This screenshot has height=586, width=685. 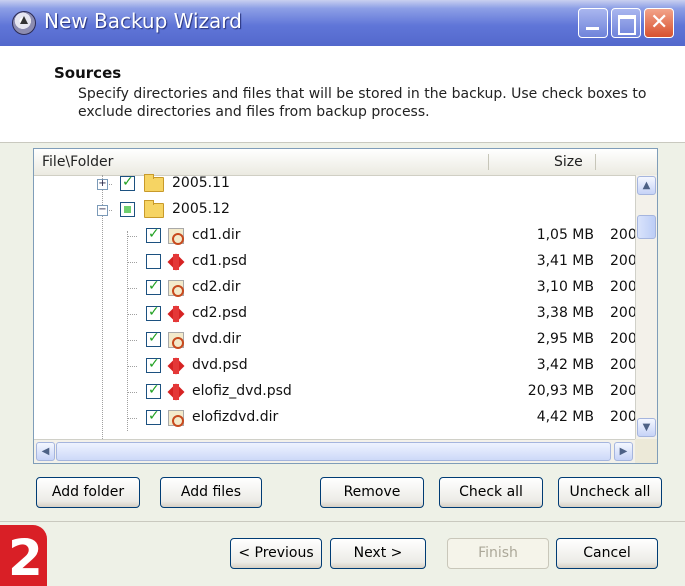 What do you see at coordinates (242, 391) in the screenshot?
I see `item-name: elofiz_dvd.psd` at bounding box center [242, 391].